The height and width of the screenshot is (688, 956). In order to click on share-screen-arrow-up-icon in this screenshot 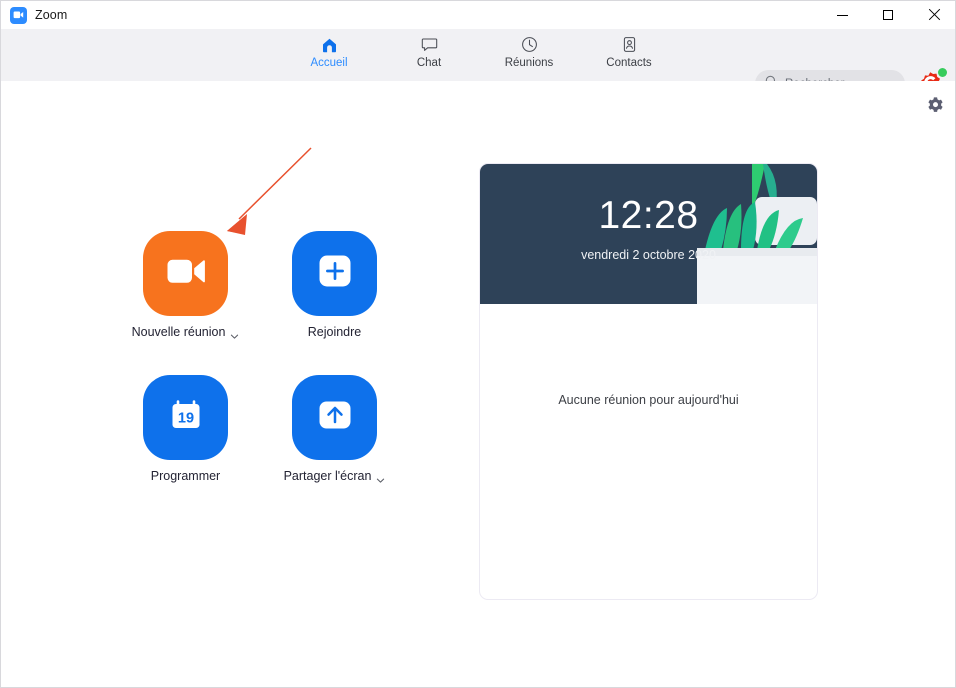, I will do `click(335, 417)`.